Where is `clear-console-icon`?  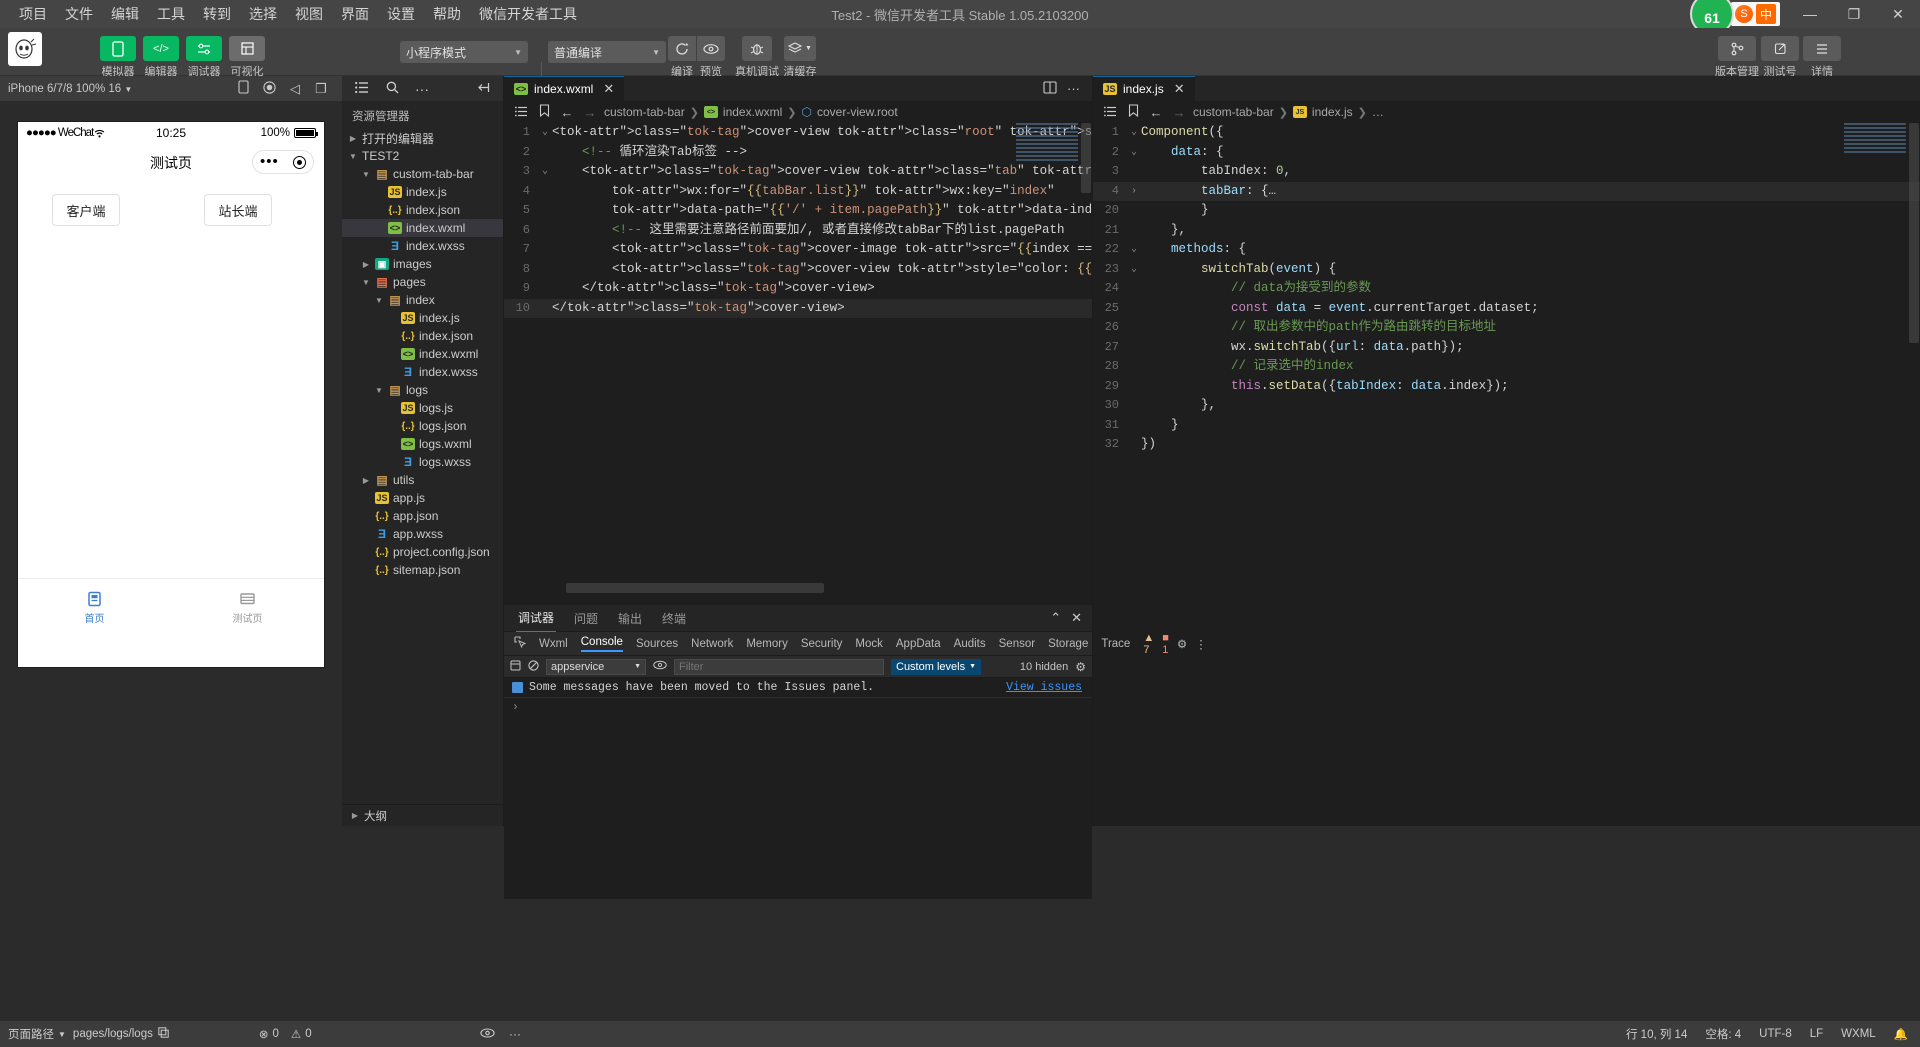
clear-console-icon is located at coordinates (515, 667).